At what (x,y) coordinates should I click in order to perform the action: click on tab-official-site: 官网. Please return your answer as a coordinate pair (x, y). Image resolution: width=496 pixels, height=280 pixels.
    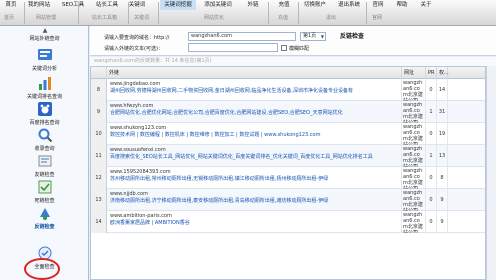
    Looking at the image, I should click on (378, 5).